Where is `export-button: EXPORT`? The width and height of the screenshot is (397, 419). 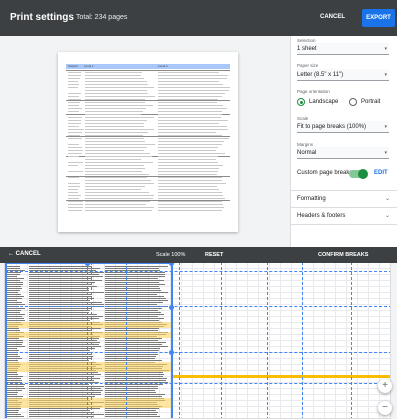
export-button: EXPORT is located at coordinates (378, 18).